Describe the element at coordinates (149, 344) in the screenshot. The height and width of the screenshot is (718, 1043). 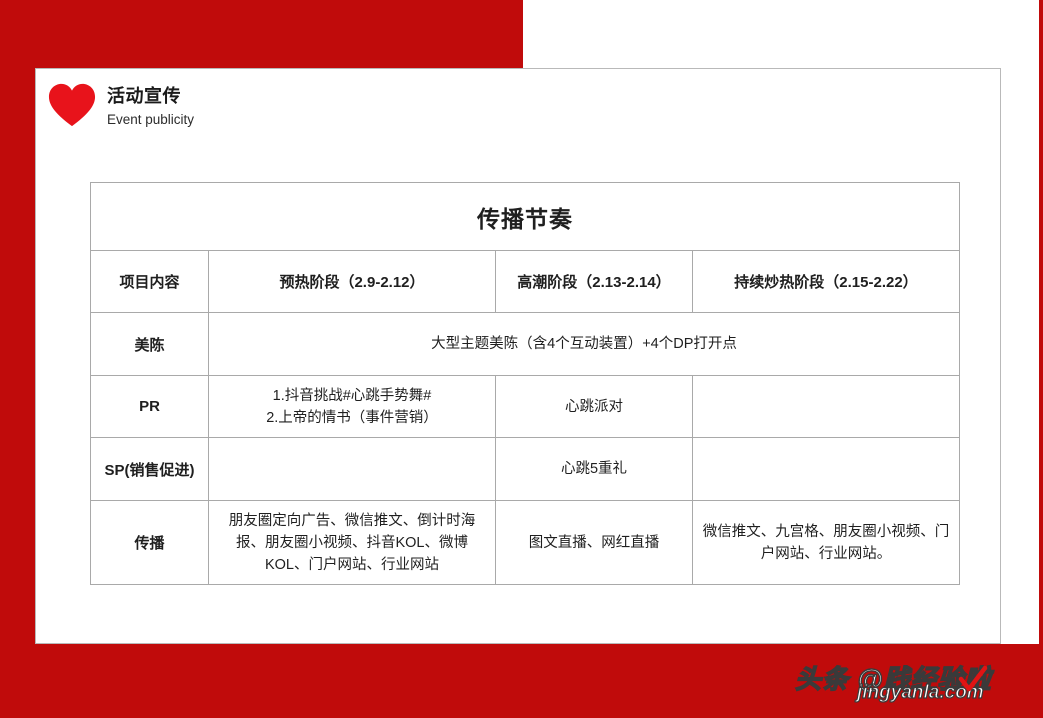
I see `row-label-meichen: 美陈` at that location.